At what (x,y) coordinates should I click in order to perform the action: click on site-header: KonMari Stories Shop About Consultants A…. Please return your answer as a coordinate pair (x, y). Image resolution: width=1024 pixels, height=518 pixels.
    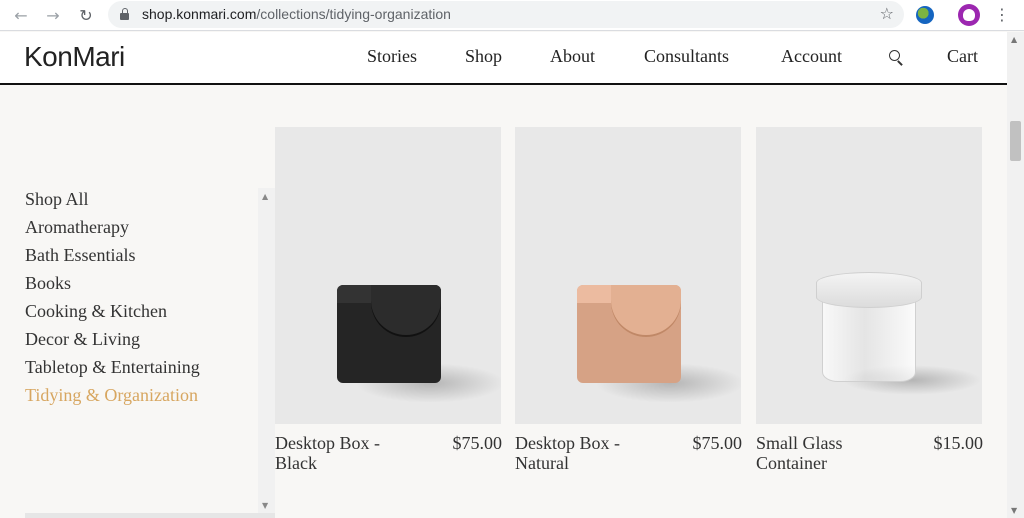
    Looking at the image, I should click on (503, 58).